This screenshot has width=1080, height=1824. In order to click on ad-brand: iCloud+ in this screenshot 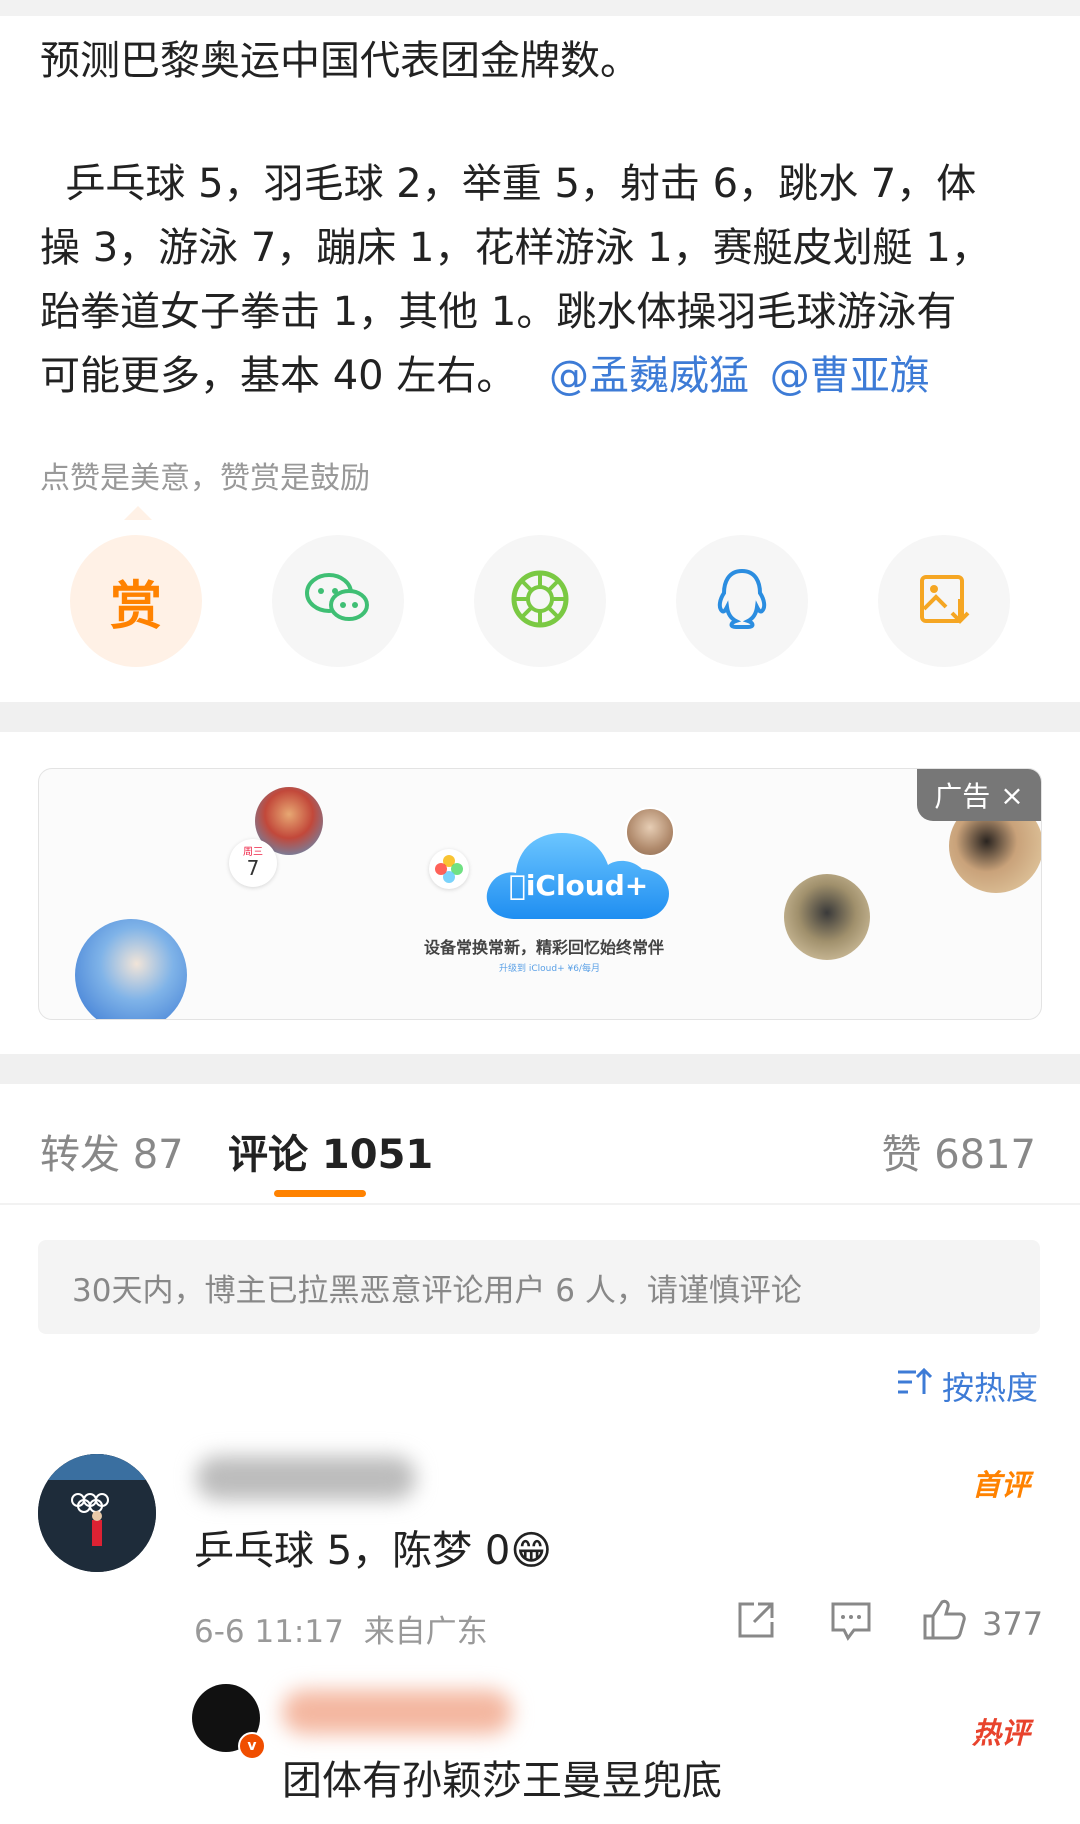, I will do `click(578, 885)`.